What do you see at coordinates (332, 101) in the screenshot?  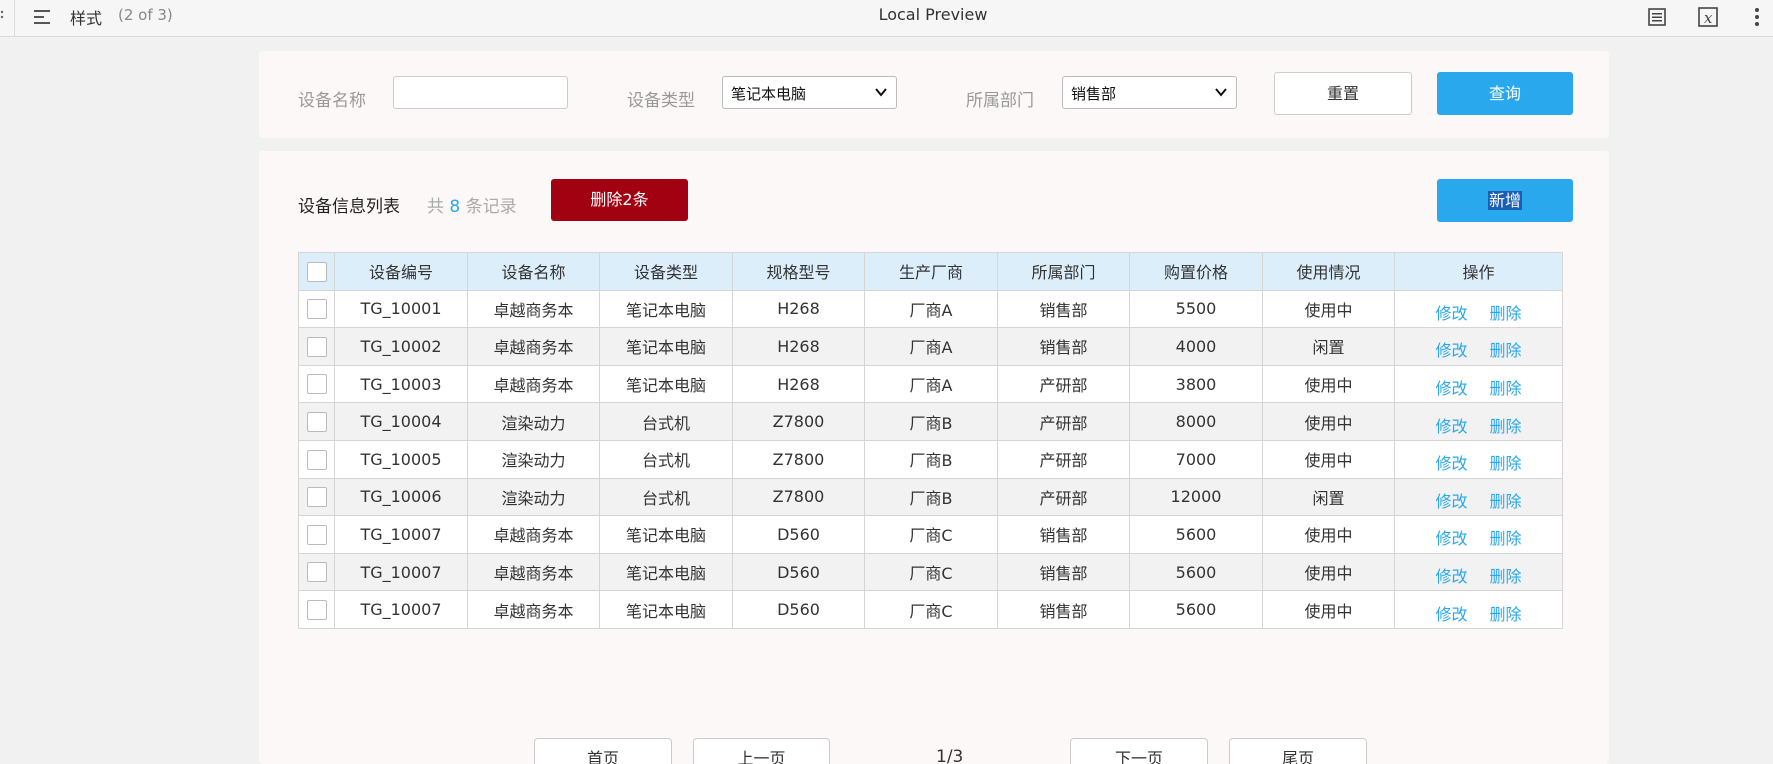 I see `device-name-label: 设备名称` at bounding box center [332, 101].